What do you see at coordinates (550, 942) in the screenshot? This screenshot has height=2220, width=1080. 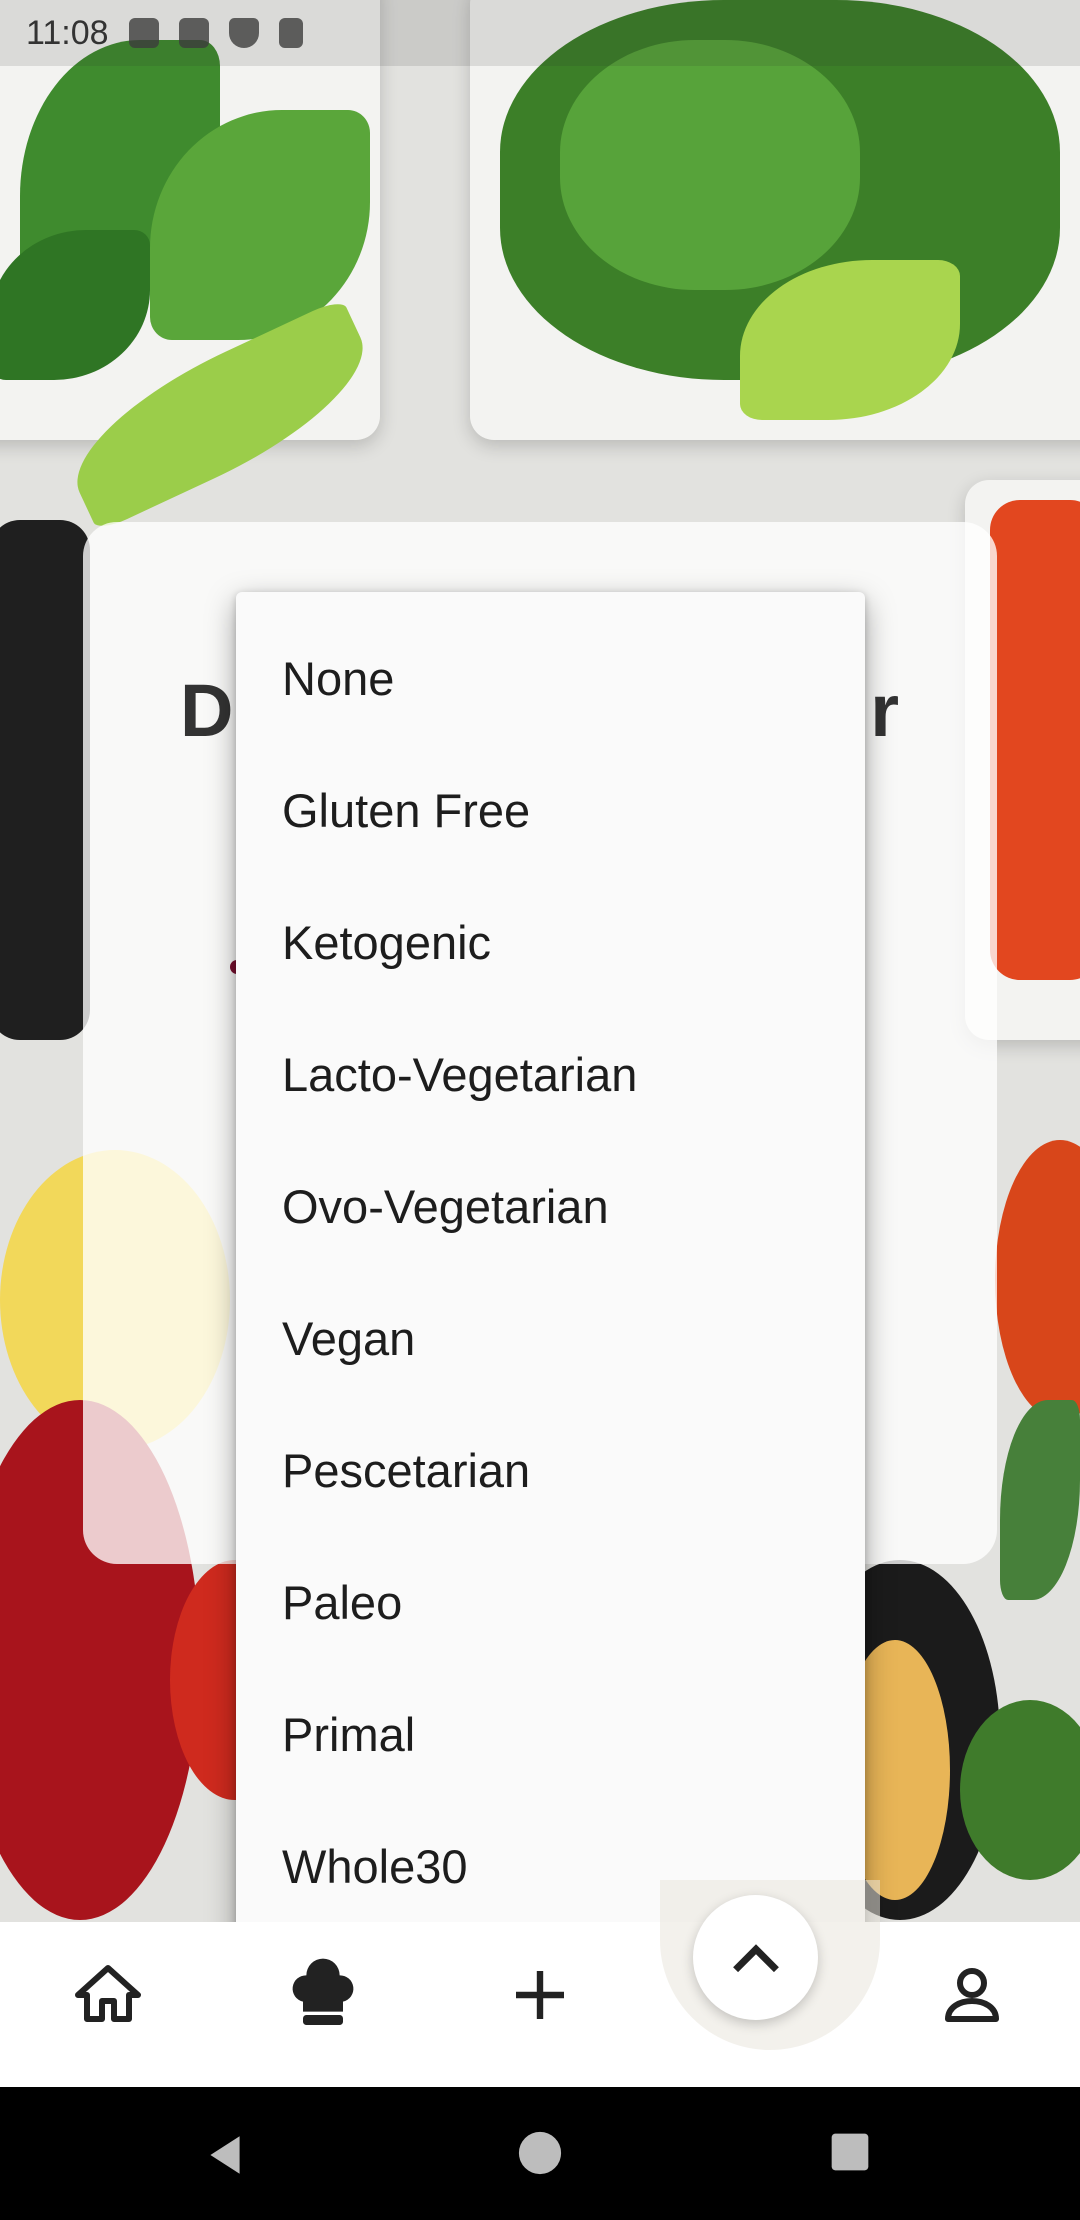 I see `dropdown-option-ketogenic: Ketogenic` at bounding box center [550, 942].